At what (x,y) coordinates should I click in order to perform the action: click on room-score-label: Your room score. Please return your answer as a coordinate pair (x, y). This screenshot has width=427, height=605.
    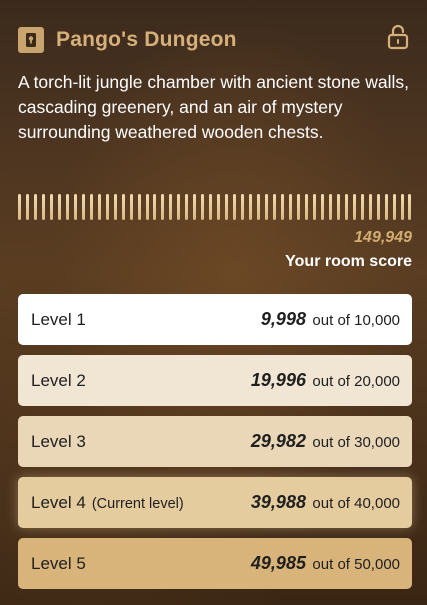
    Looking at the image, I should click on (348, 261).